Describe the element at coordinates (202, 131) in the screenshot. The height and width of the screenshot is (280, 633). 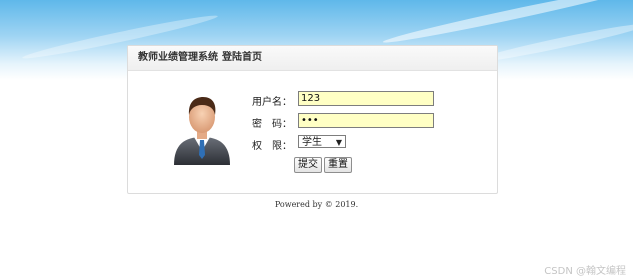
I see `businessman-avatar-icon` at that location.